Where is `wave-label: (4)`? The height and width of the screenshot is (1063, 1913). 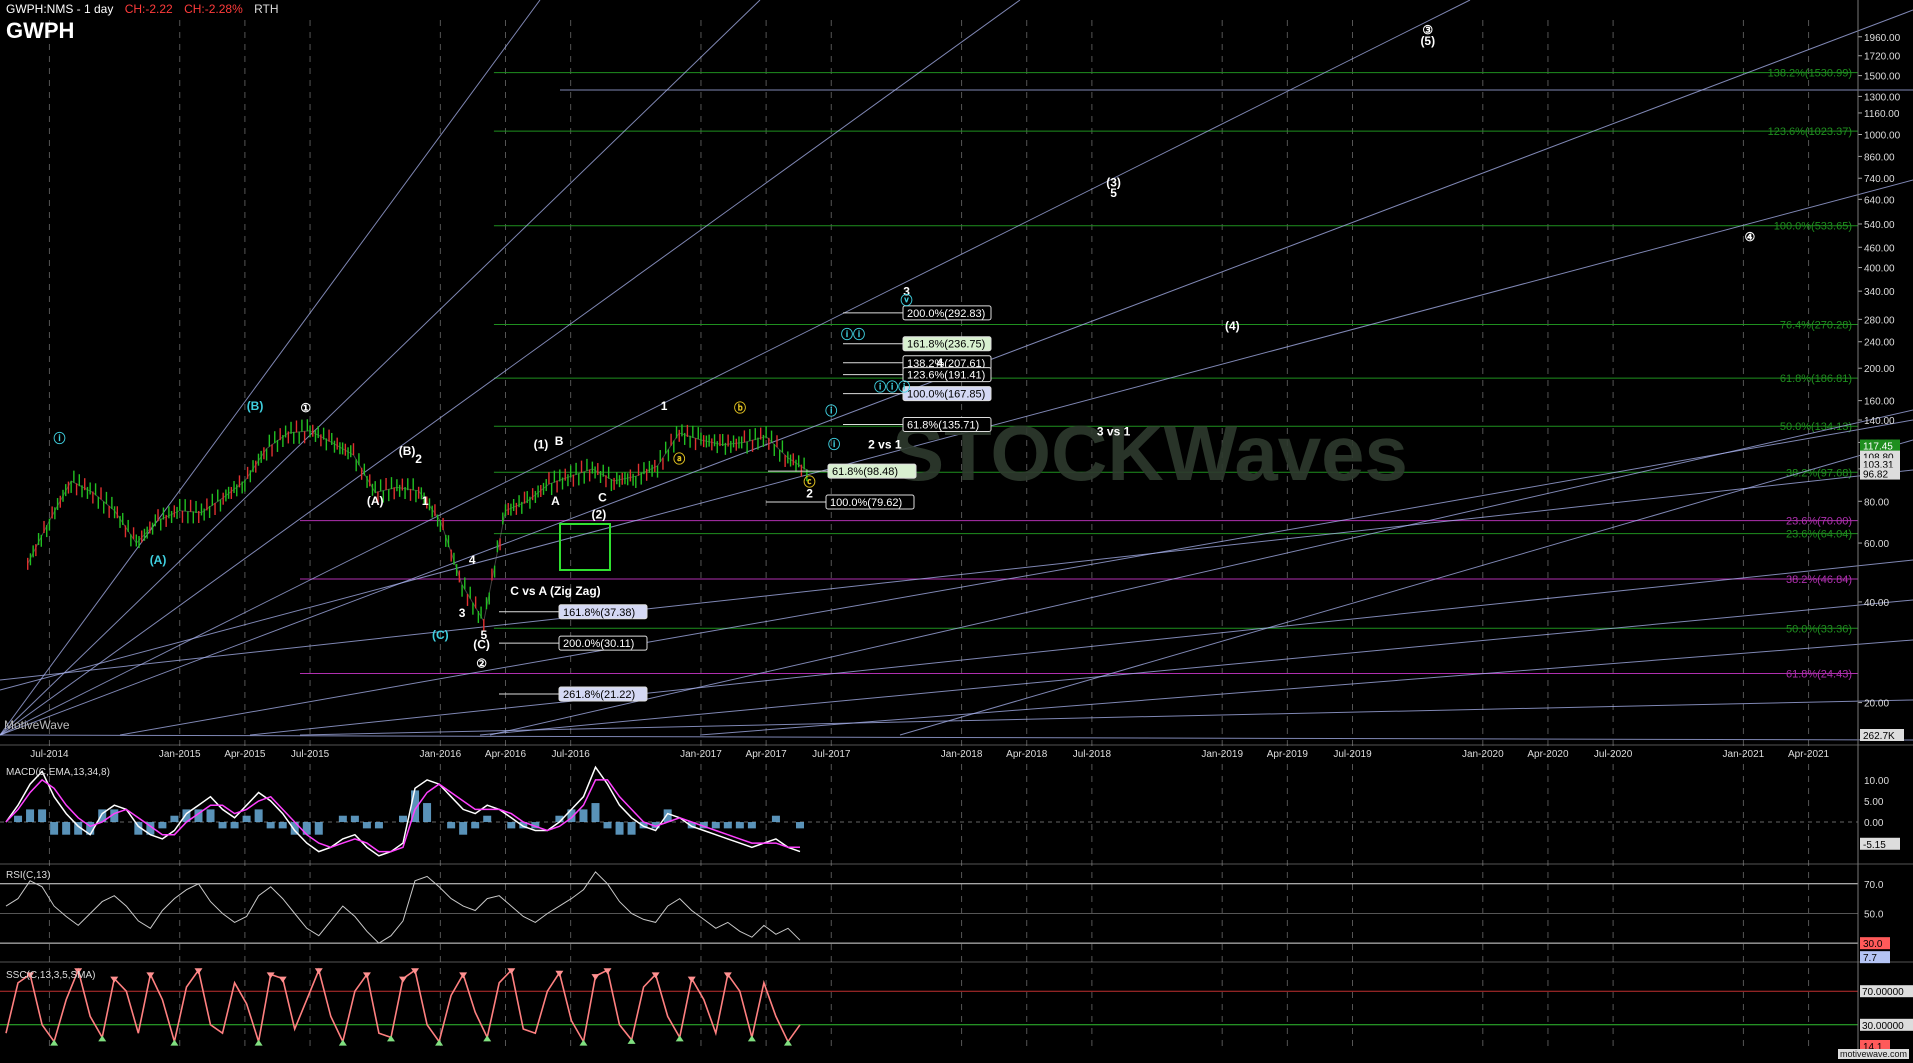
wave-label: (4) is located at coordinates (1232, 326).